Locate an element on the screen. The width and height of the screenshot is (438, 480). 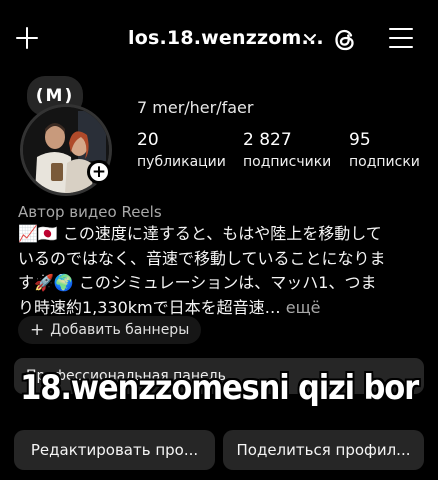
profile-category: Автор видео Reels is located at coordinates (90, 212).